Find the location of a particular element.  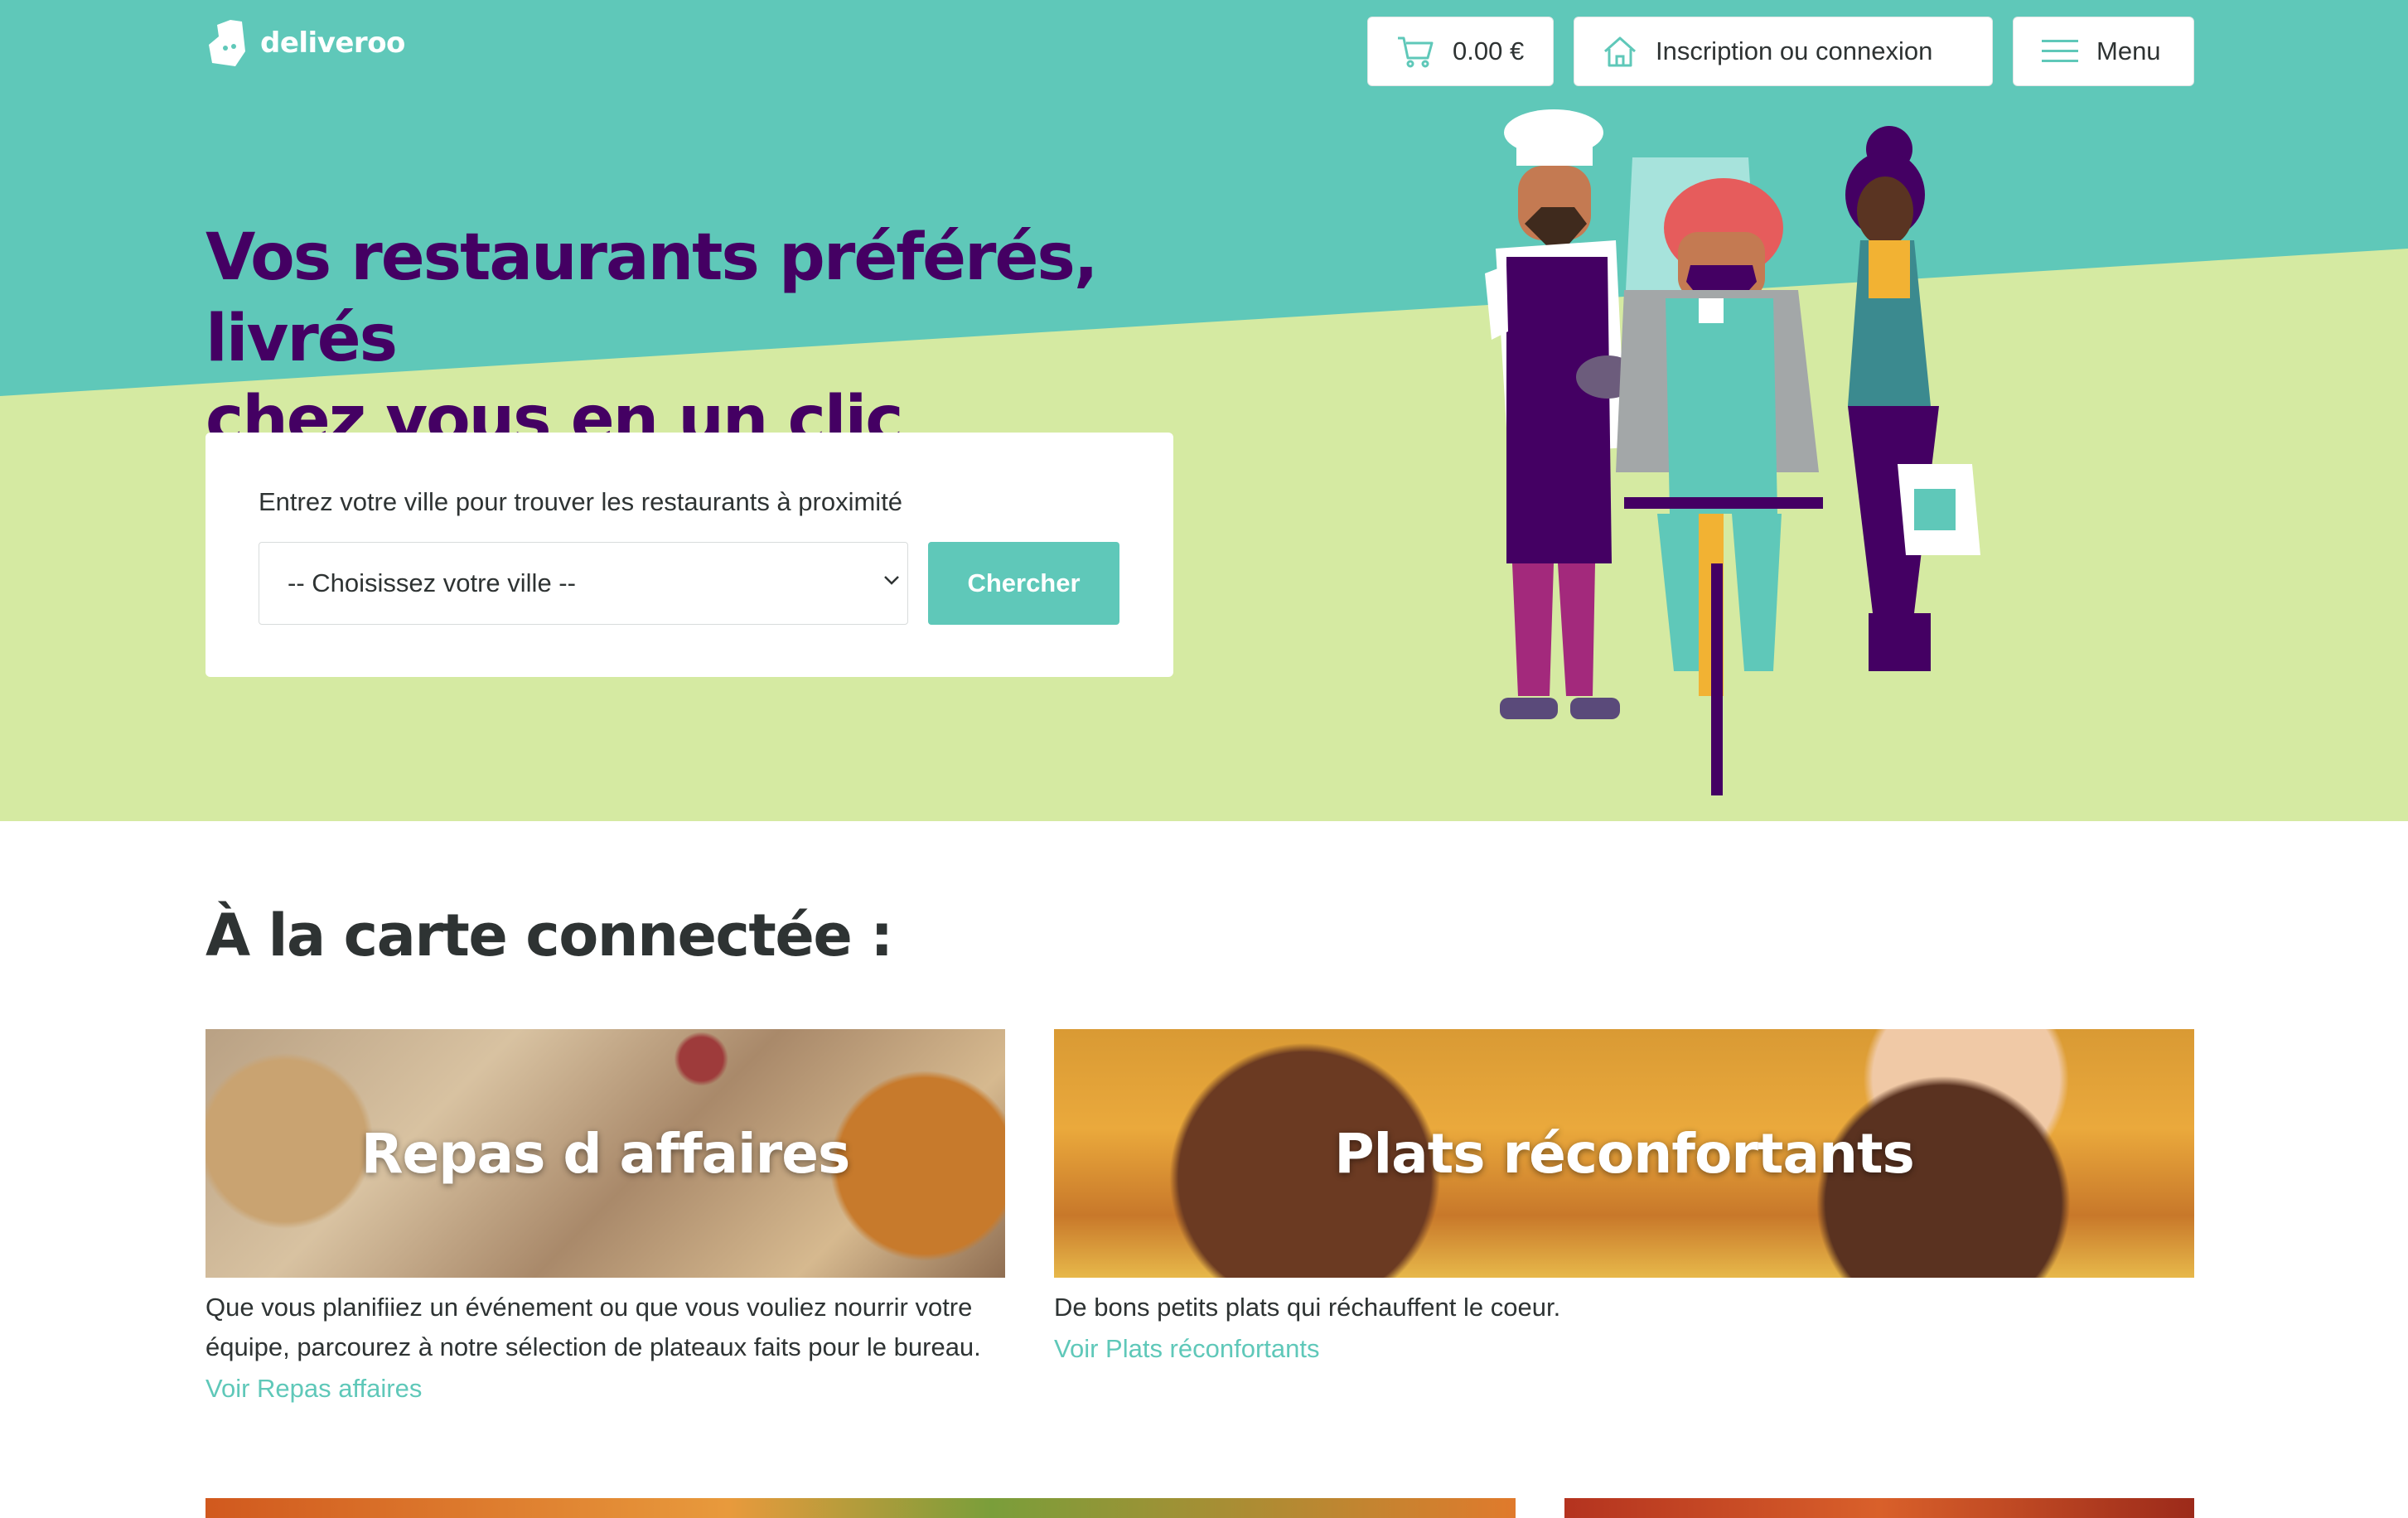

login-button: Inscription ou connexion is located at coordinates (1783, 51).